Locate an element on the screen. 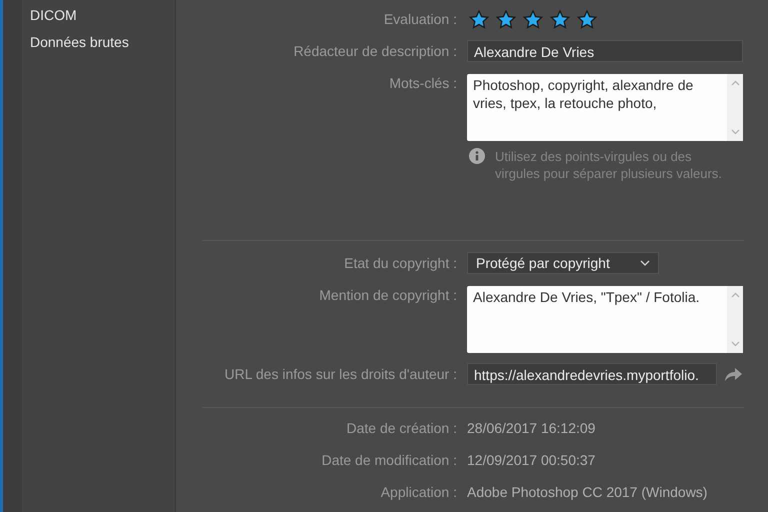  field-label: Mots-clés : is located at coordinates (423, 82).